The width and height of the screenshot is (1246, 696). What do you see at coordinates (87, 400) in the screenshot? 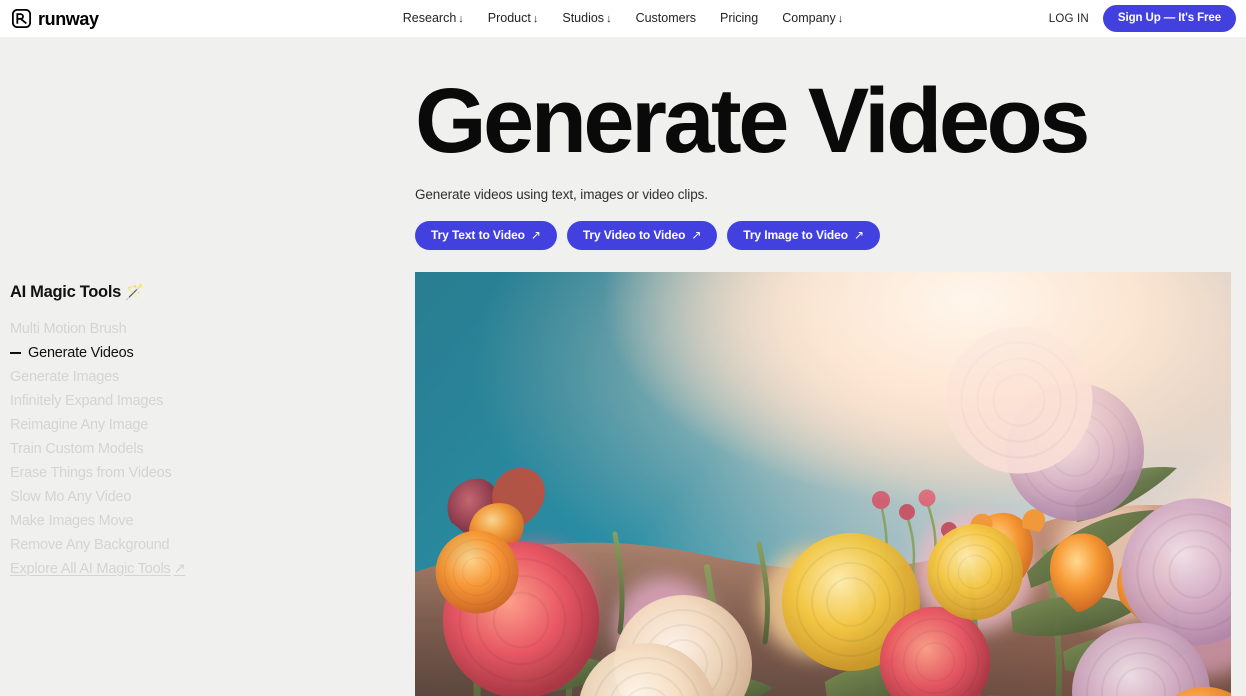
I see `list-item-label: Infinitely Expand Images` at bounding box center [87, 400].